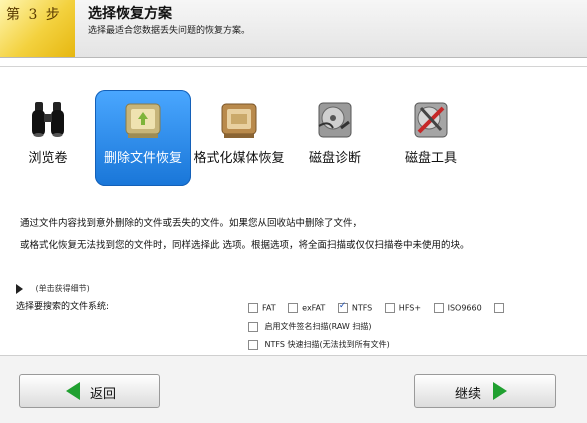  What do you see at coordinates (130, 14) in the screenshot?
I see `page-title: 选择恢复方案` at bounding box center [130, 14].